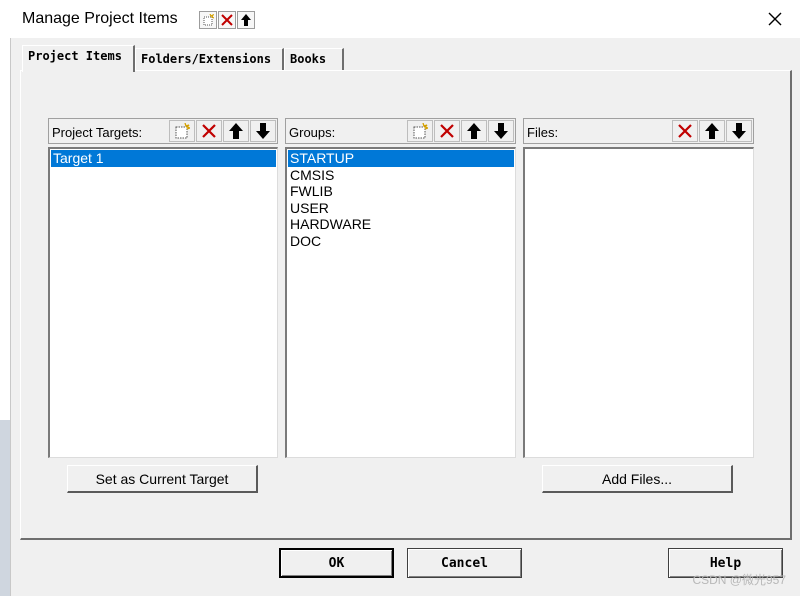  Describe the element at coordinates (163, 158) in the screenshot. I see `list-item: Target 1` at that location.